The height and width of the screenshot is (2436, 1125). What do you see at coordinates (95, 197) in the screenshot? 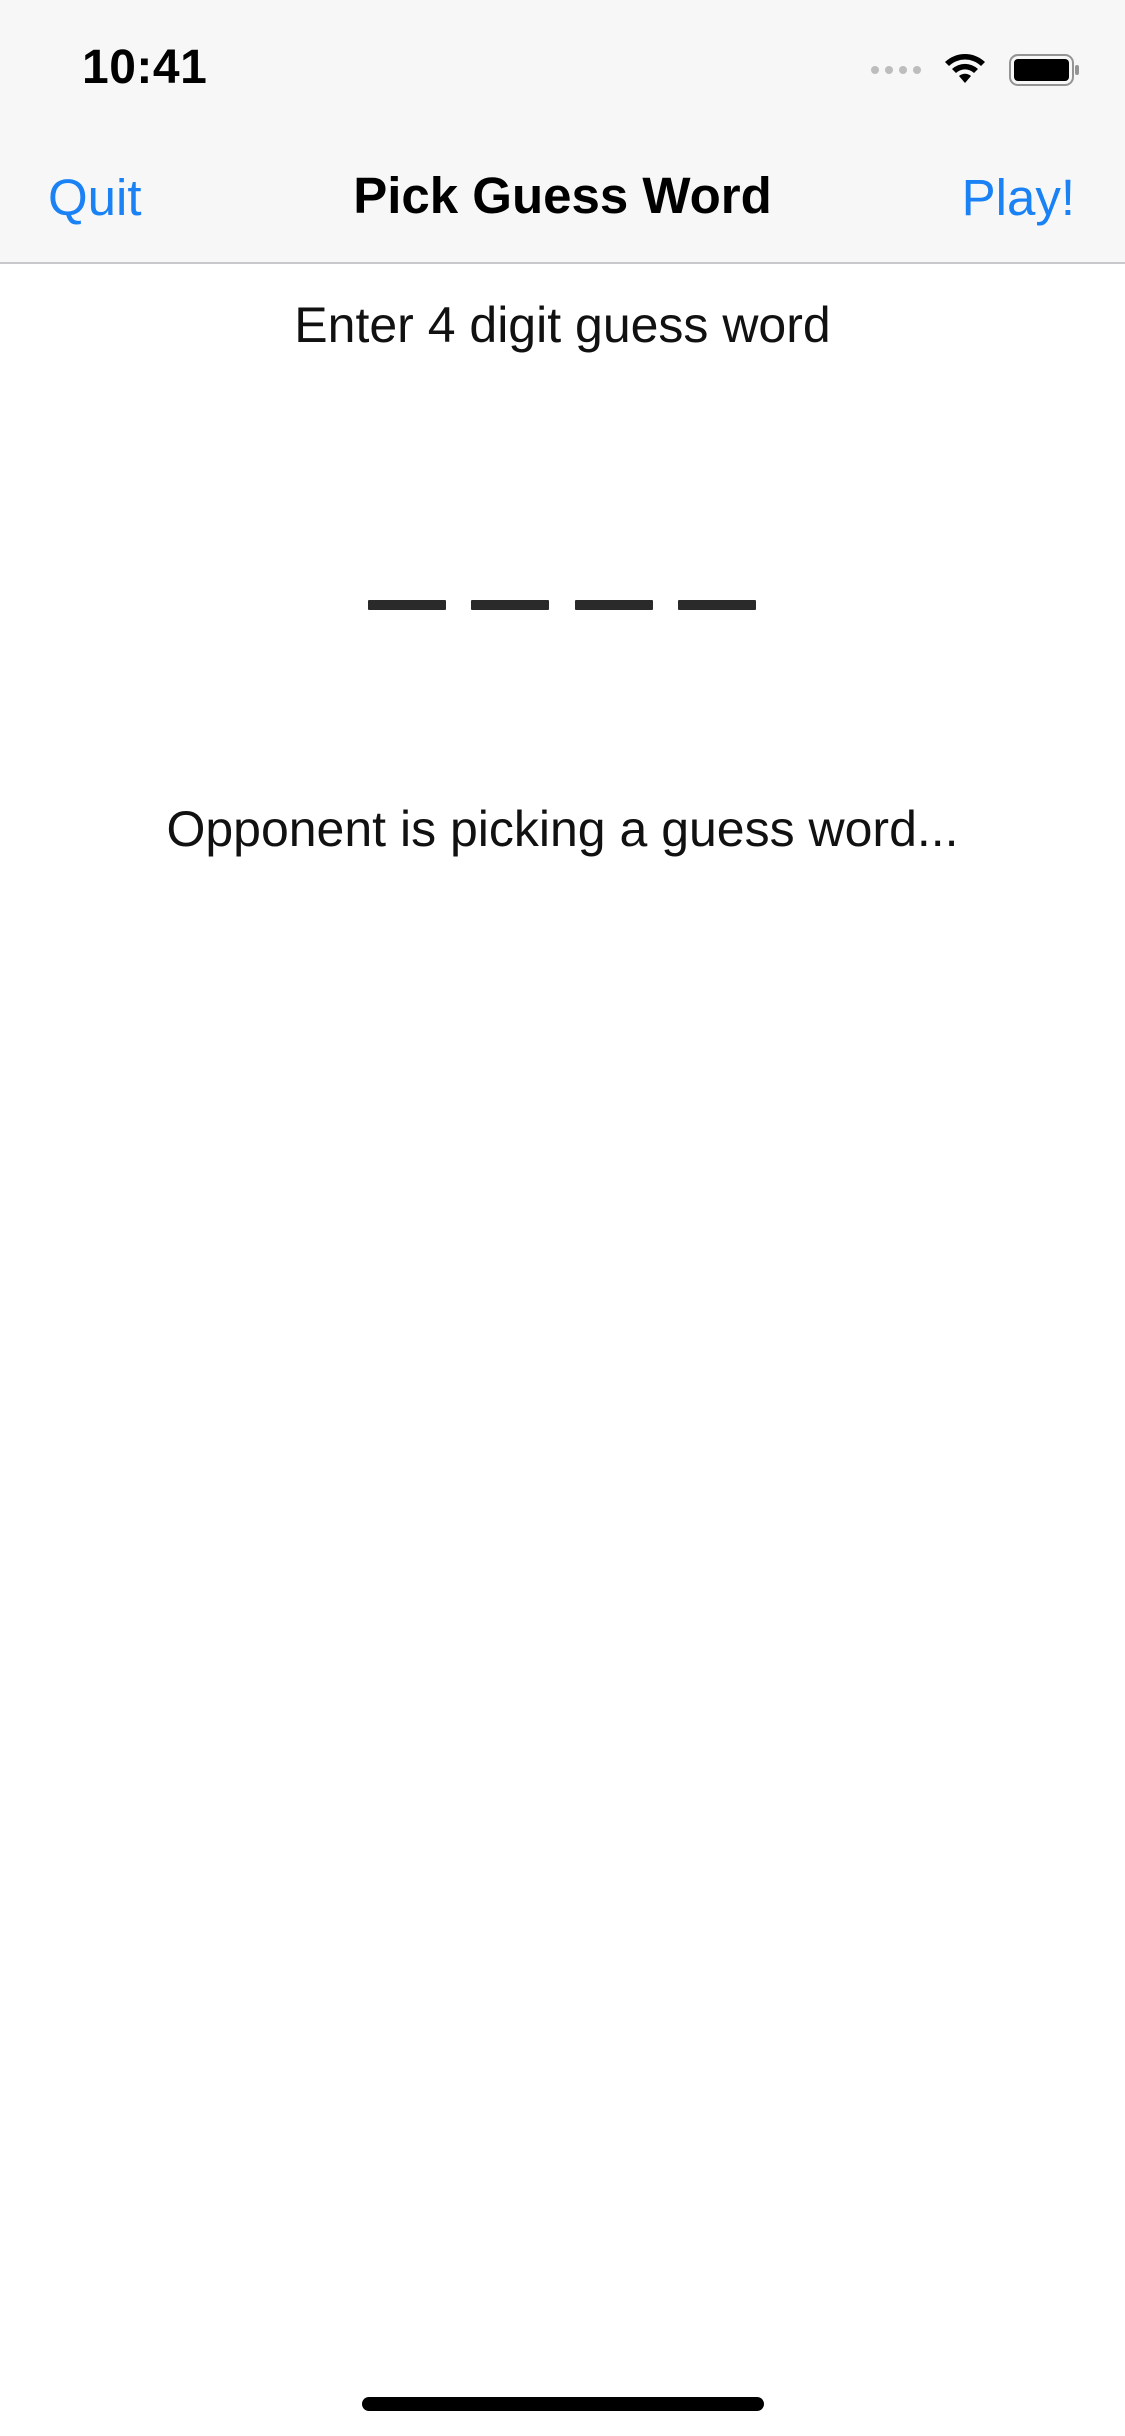
I see `quit-button: Quit` at bounding box center [95, 197].